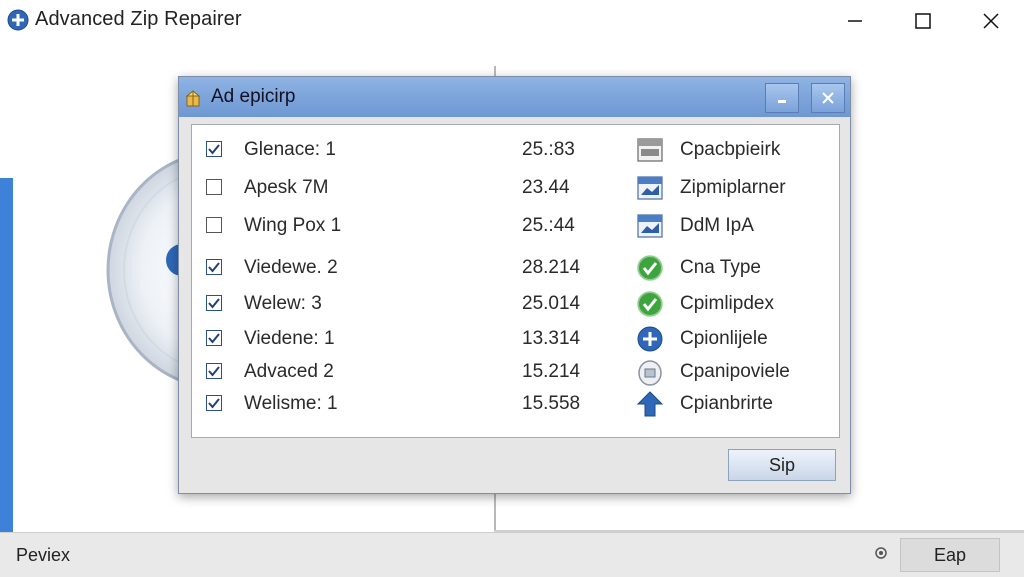 Image resolution: width=1024 pixels, height=577 pixels. What do you see at coordinates (727, 303) in the screenshot?
I see `row-type: Cpimlipdex` at bounding box center [727, 303].